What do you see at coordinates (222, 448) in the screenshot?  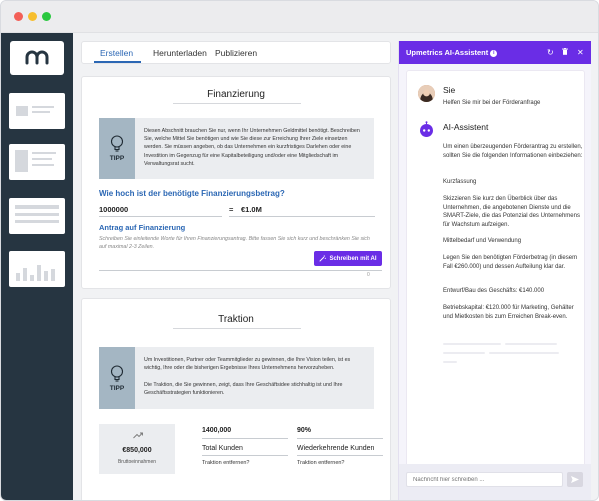 I see `total-customers-label: Total Kunden` at bounding box center [222, 448].